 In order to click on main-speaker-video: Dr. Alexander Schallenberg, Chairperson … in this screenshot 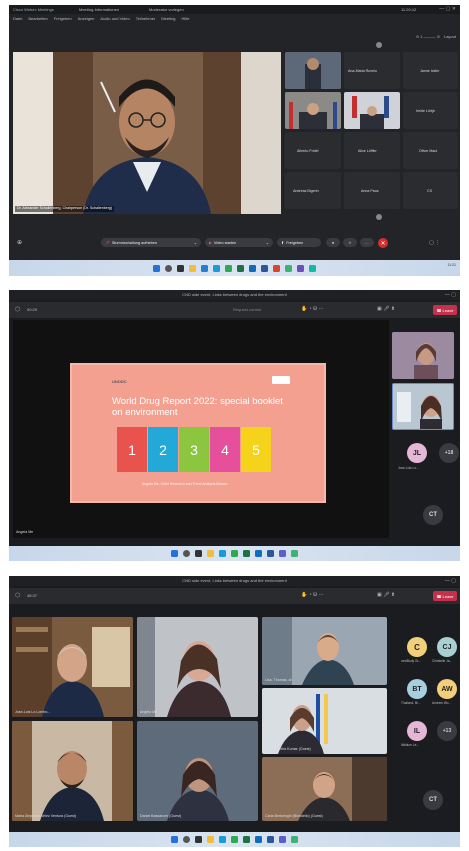, I will do `click(147, 133)`.